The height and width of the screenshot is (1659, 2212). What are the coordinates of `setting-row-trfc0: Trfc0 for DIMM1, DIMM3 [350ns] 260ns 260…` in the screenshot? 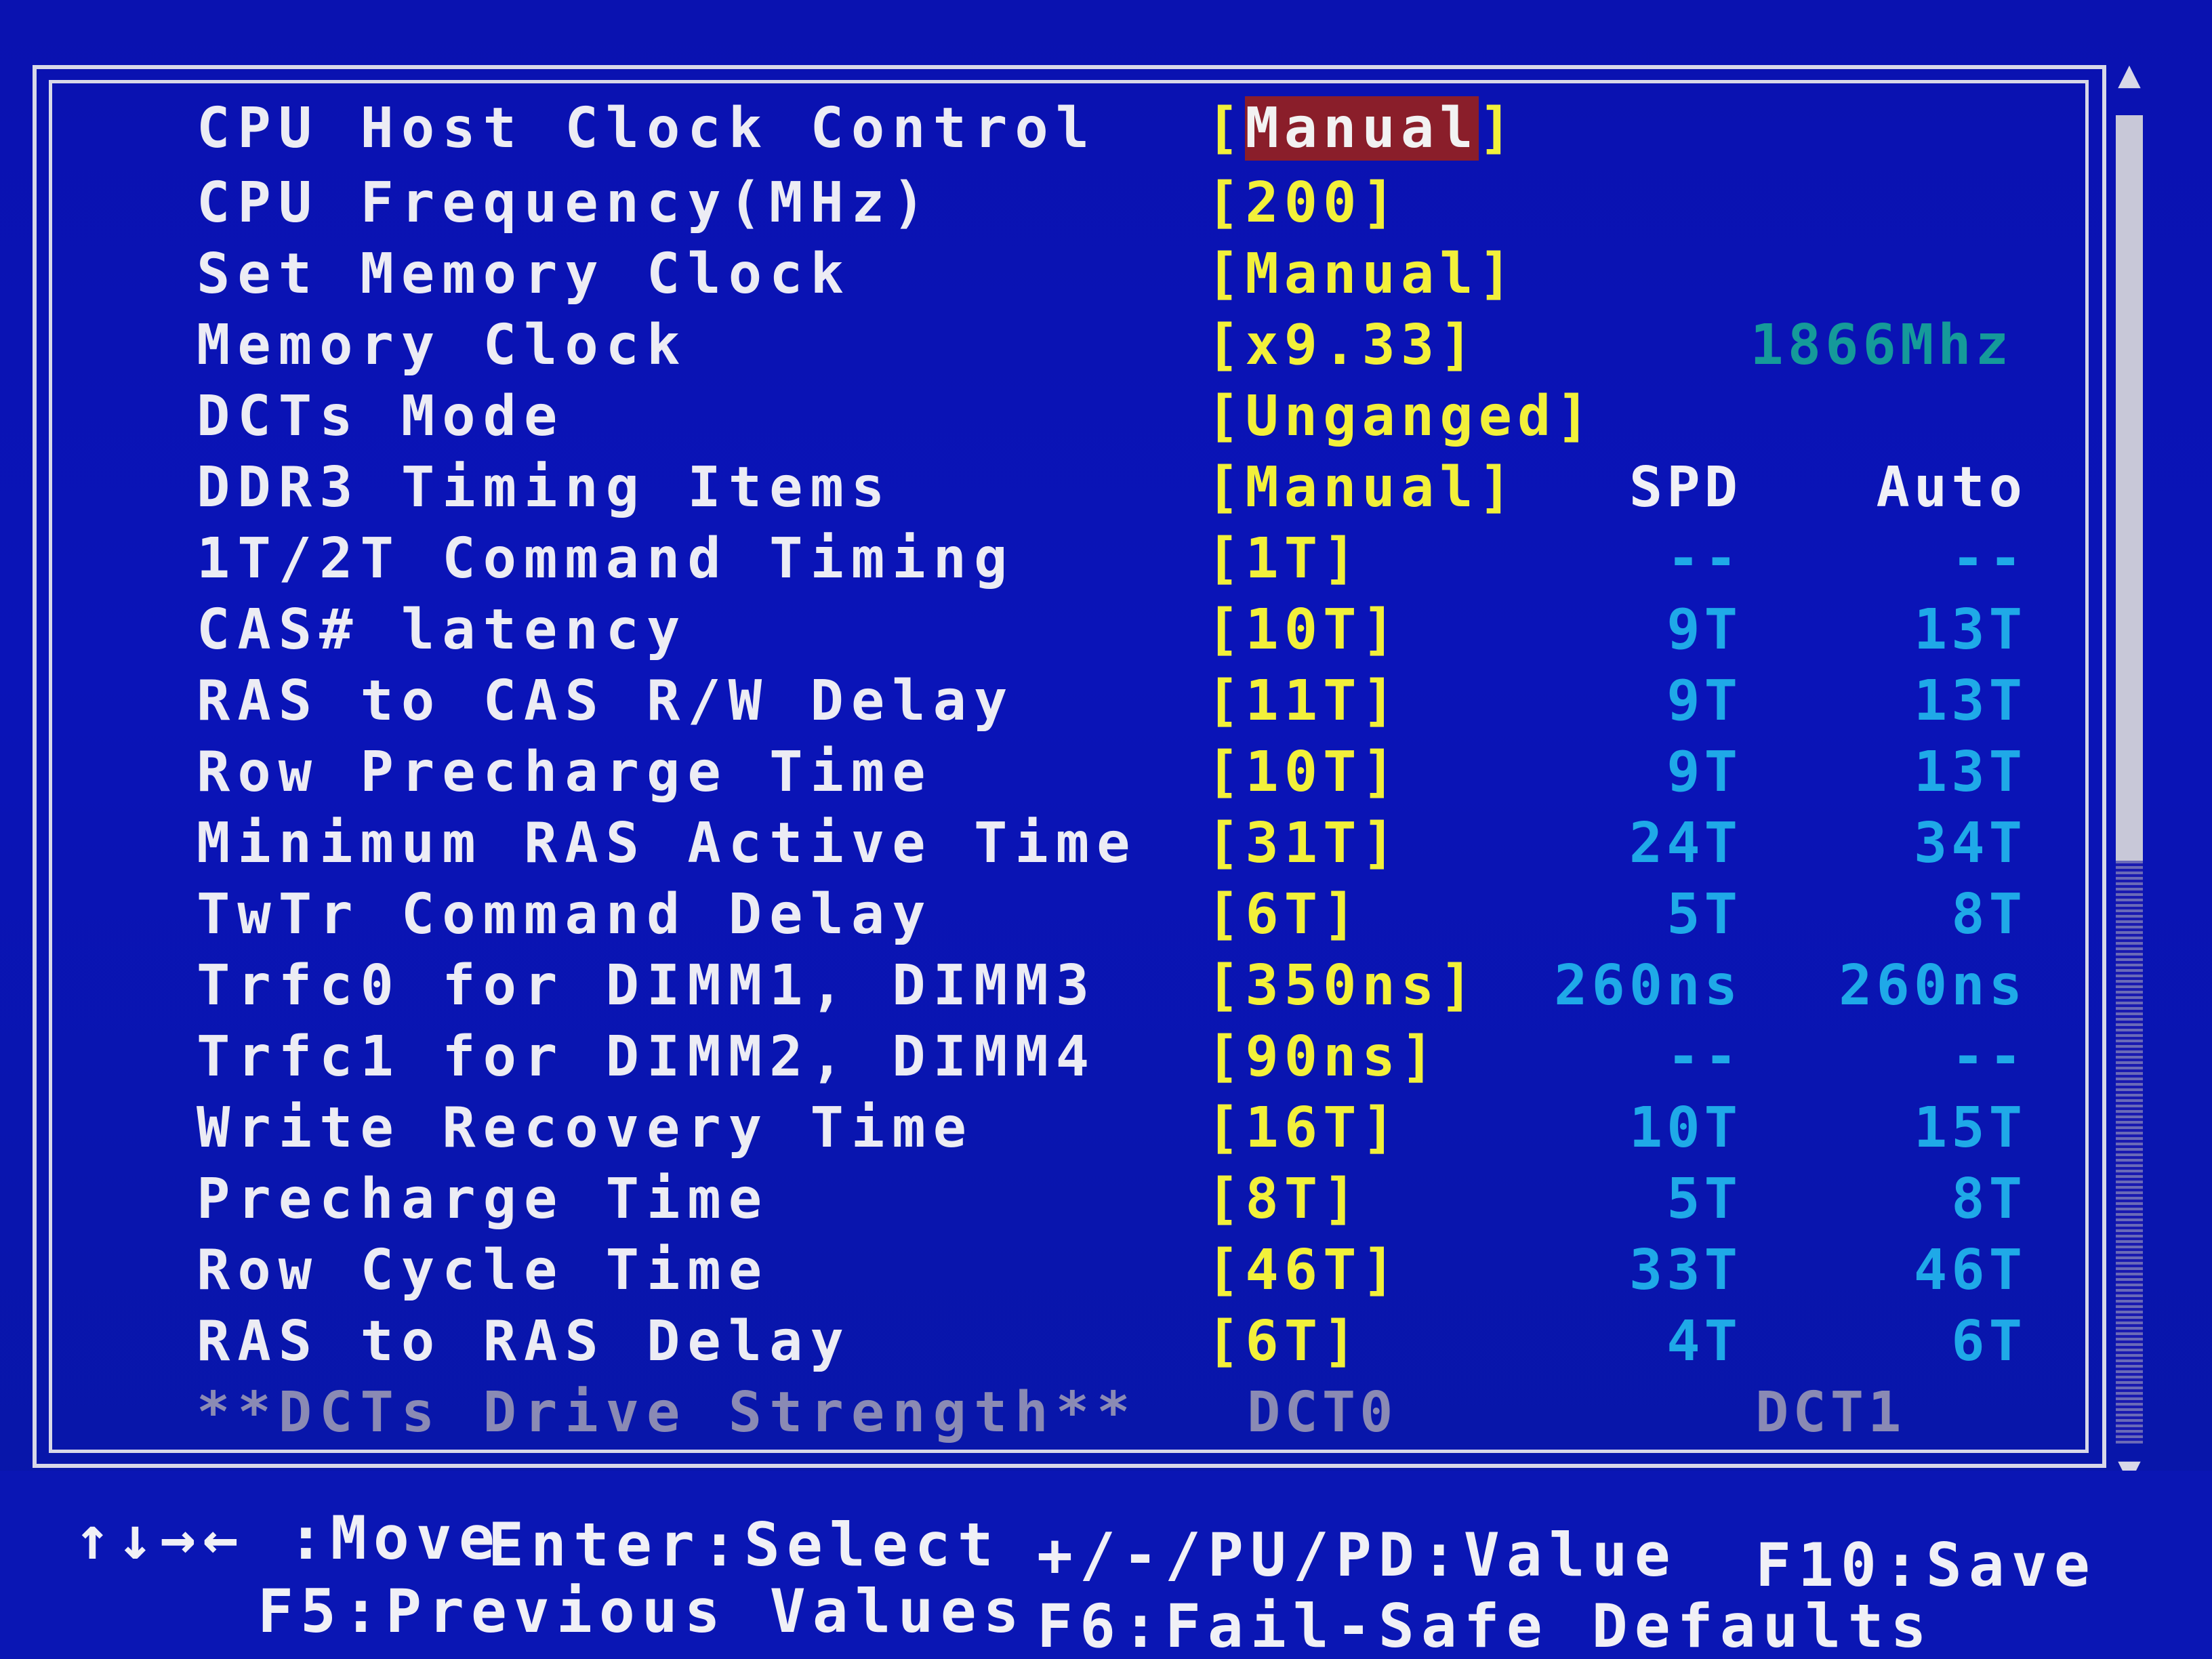 It's located at (1106, 986).